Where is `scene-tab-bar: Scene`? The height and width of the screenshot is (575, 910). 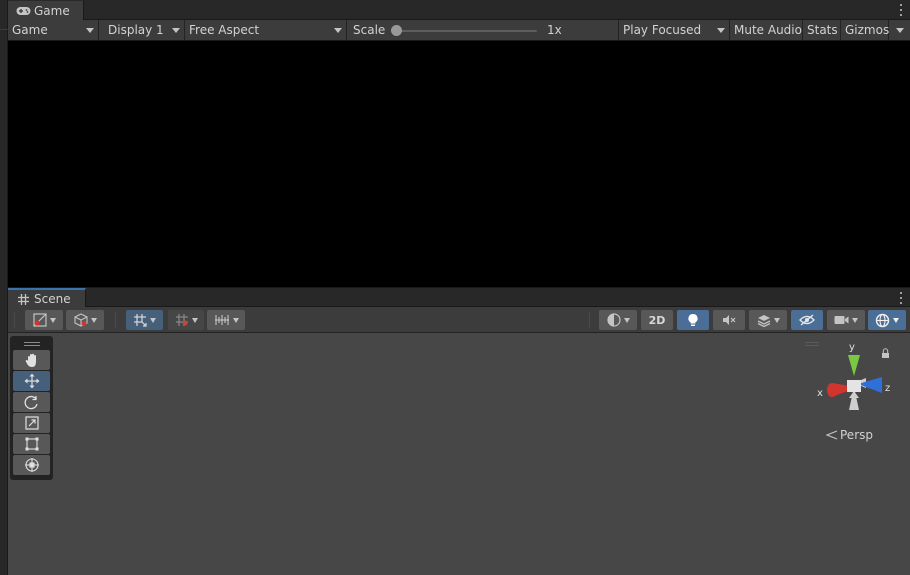
scene-tab-bar: Scene is located at coordinates (459, 297).